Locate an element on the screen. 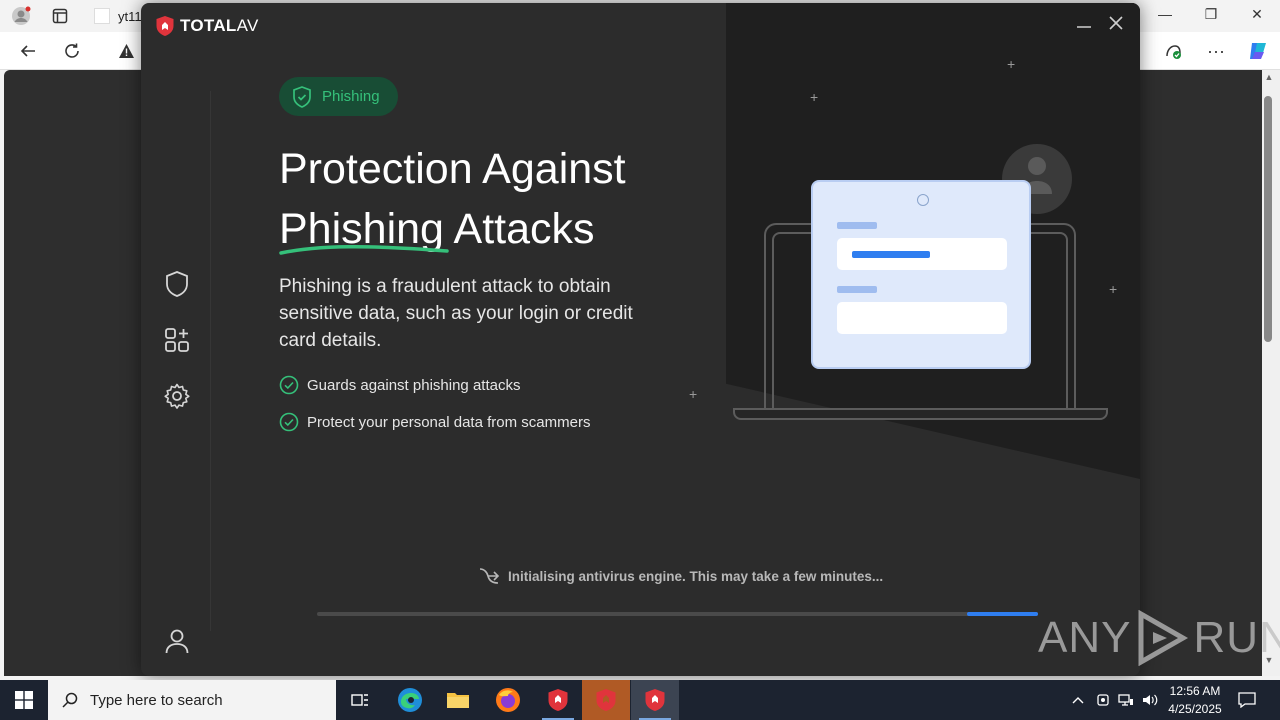  taskbar-firefox is located at coordinates (508, 700).